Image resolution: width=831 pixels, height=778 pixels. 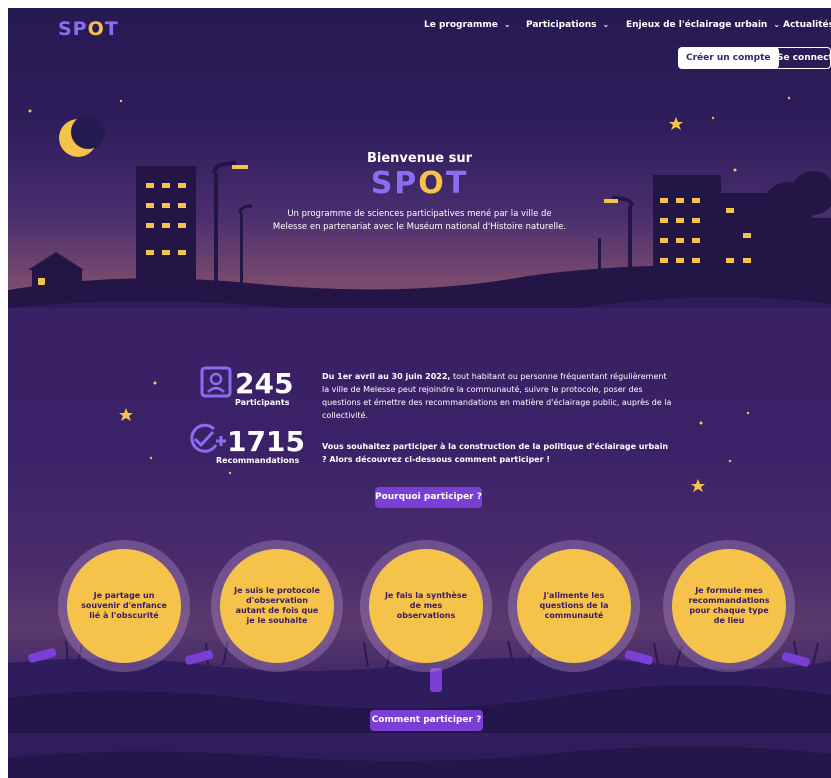 I want to click on menu-enjeux: Enjeux de l'éclairage urbain ⌄, so click(x=703, y=25).